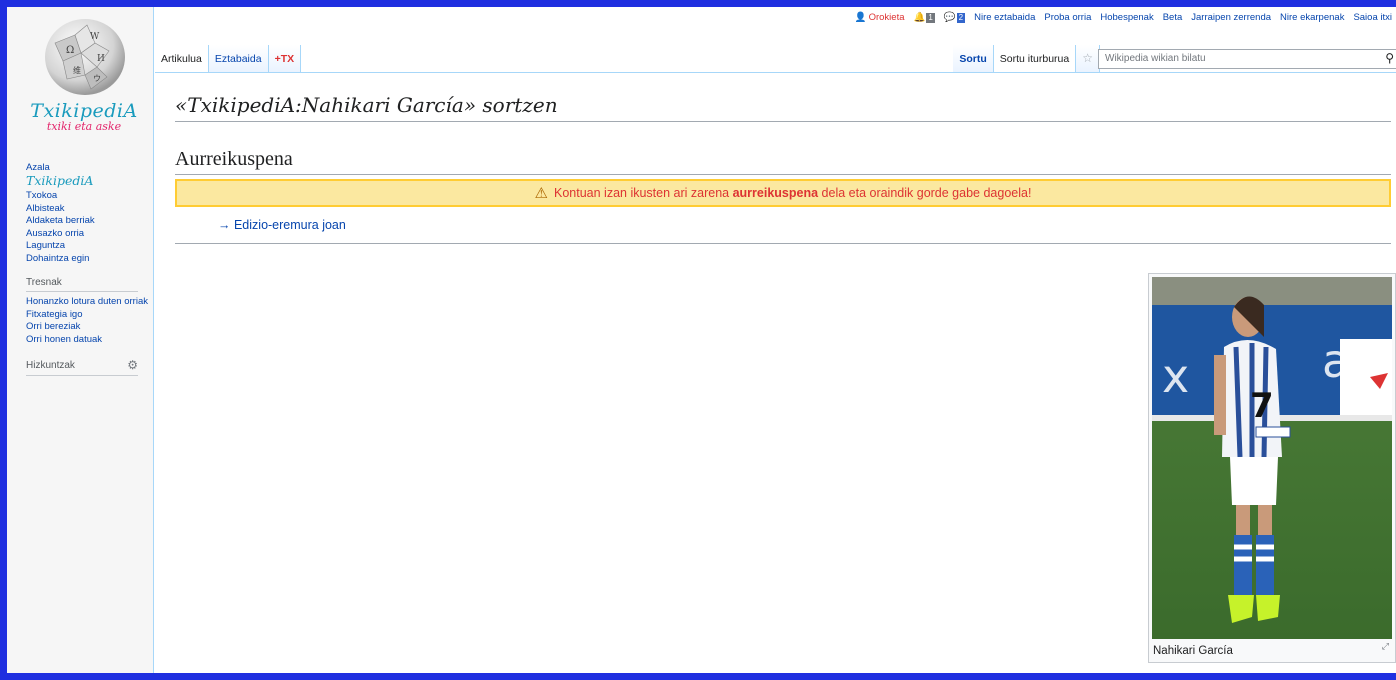 Image resolution: width=1396 pixels, height=680 pixels. What do you see at coordinates (783, 161) in the screenshot?
I see `preview-heading: Aurreikuspena` at bounding box center [783, 161].